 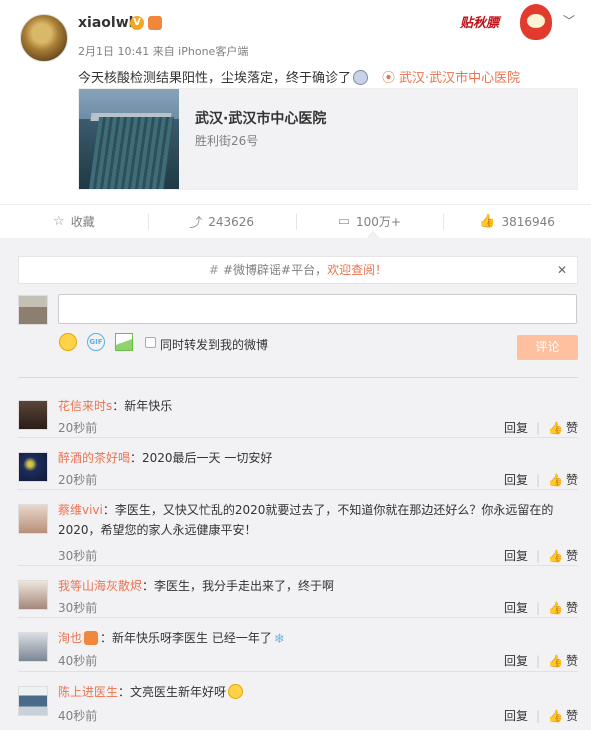 I want to click on verified-badge-icon: V, so click(x=137, y=23).